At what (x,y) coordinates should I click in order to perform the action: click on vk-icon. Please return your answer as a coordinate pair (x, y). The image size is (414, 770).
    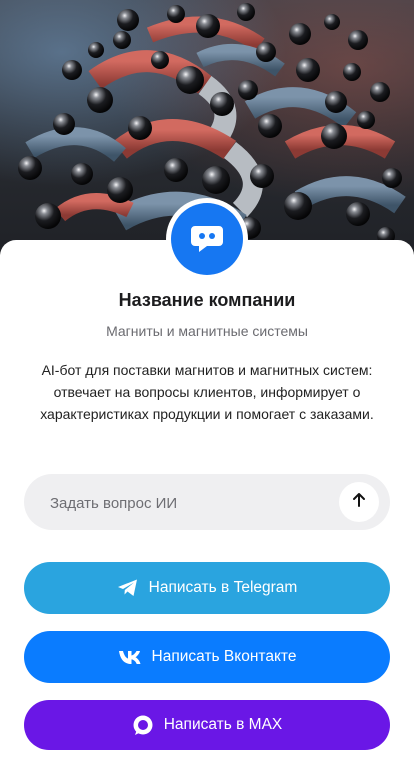
    Looking at the image, I should click on (130, 657).